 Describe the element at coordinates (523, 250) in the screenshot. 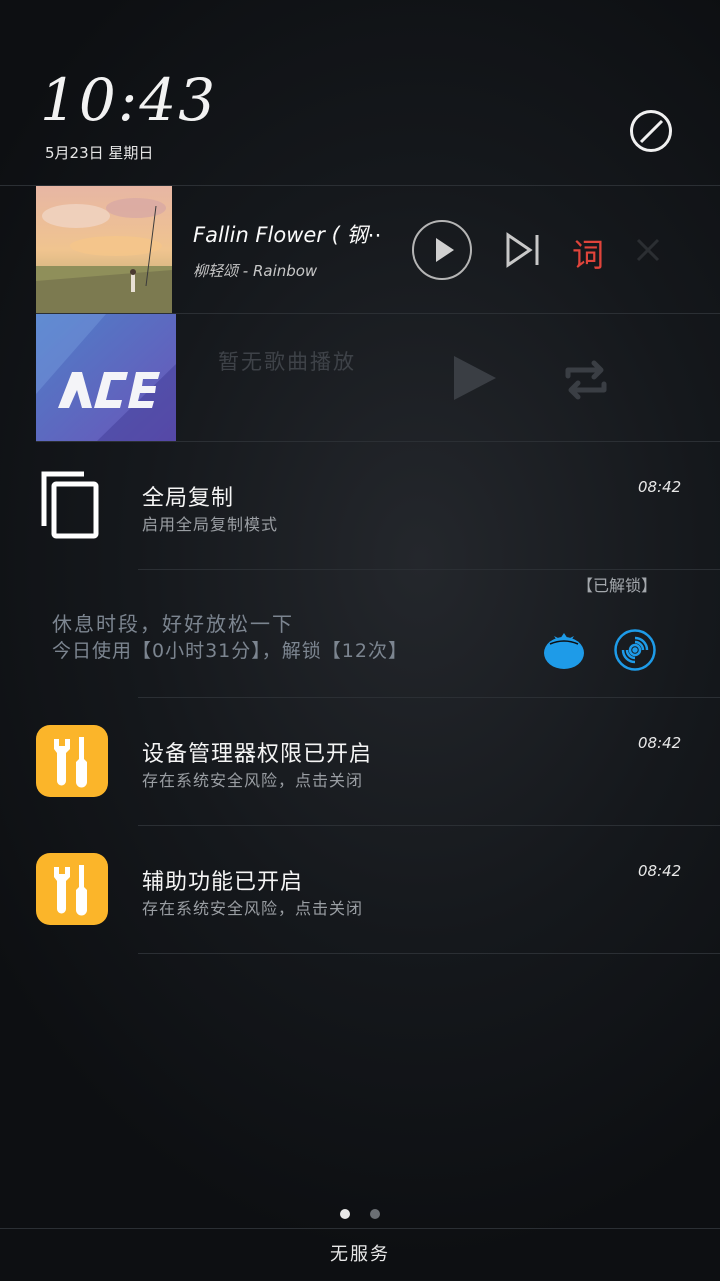

I see `next-track-button` at that location.